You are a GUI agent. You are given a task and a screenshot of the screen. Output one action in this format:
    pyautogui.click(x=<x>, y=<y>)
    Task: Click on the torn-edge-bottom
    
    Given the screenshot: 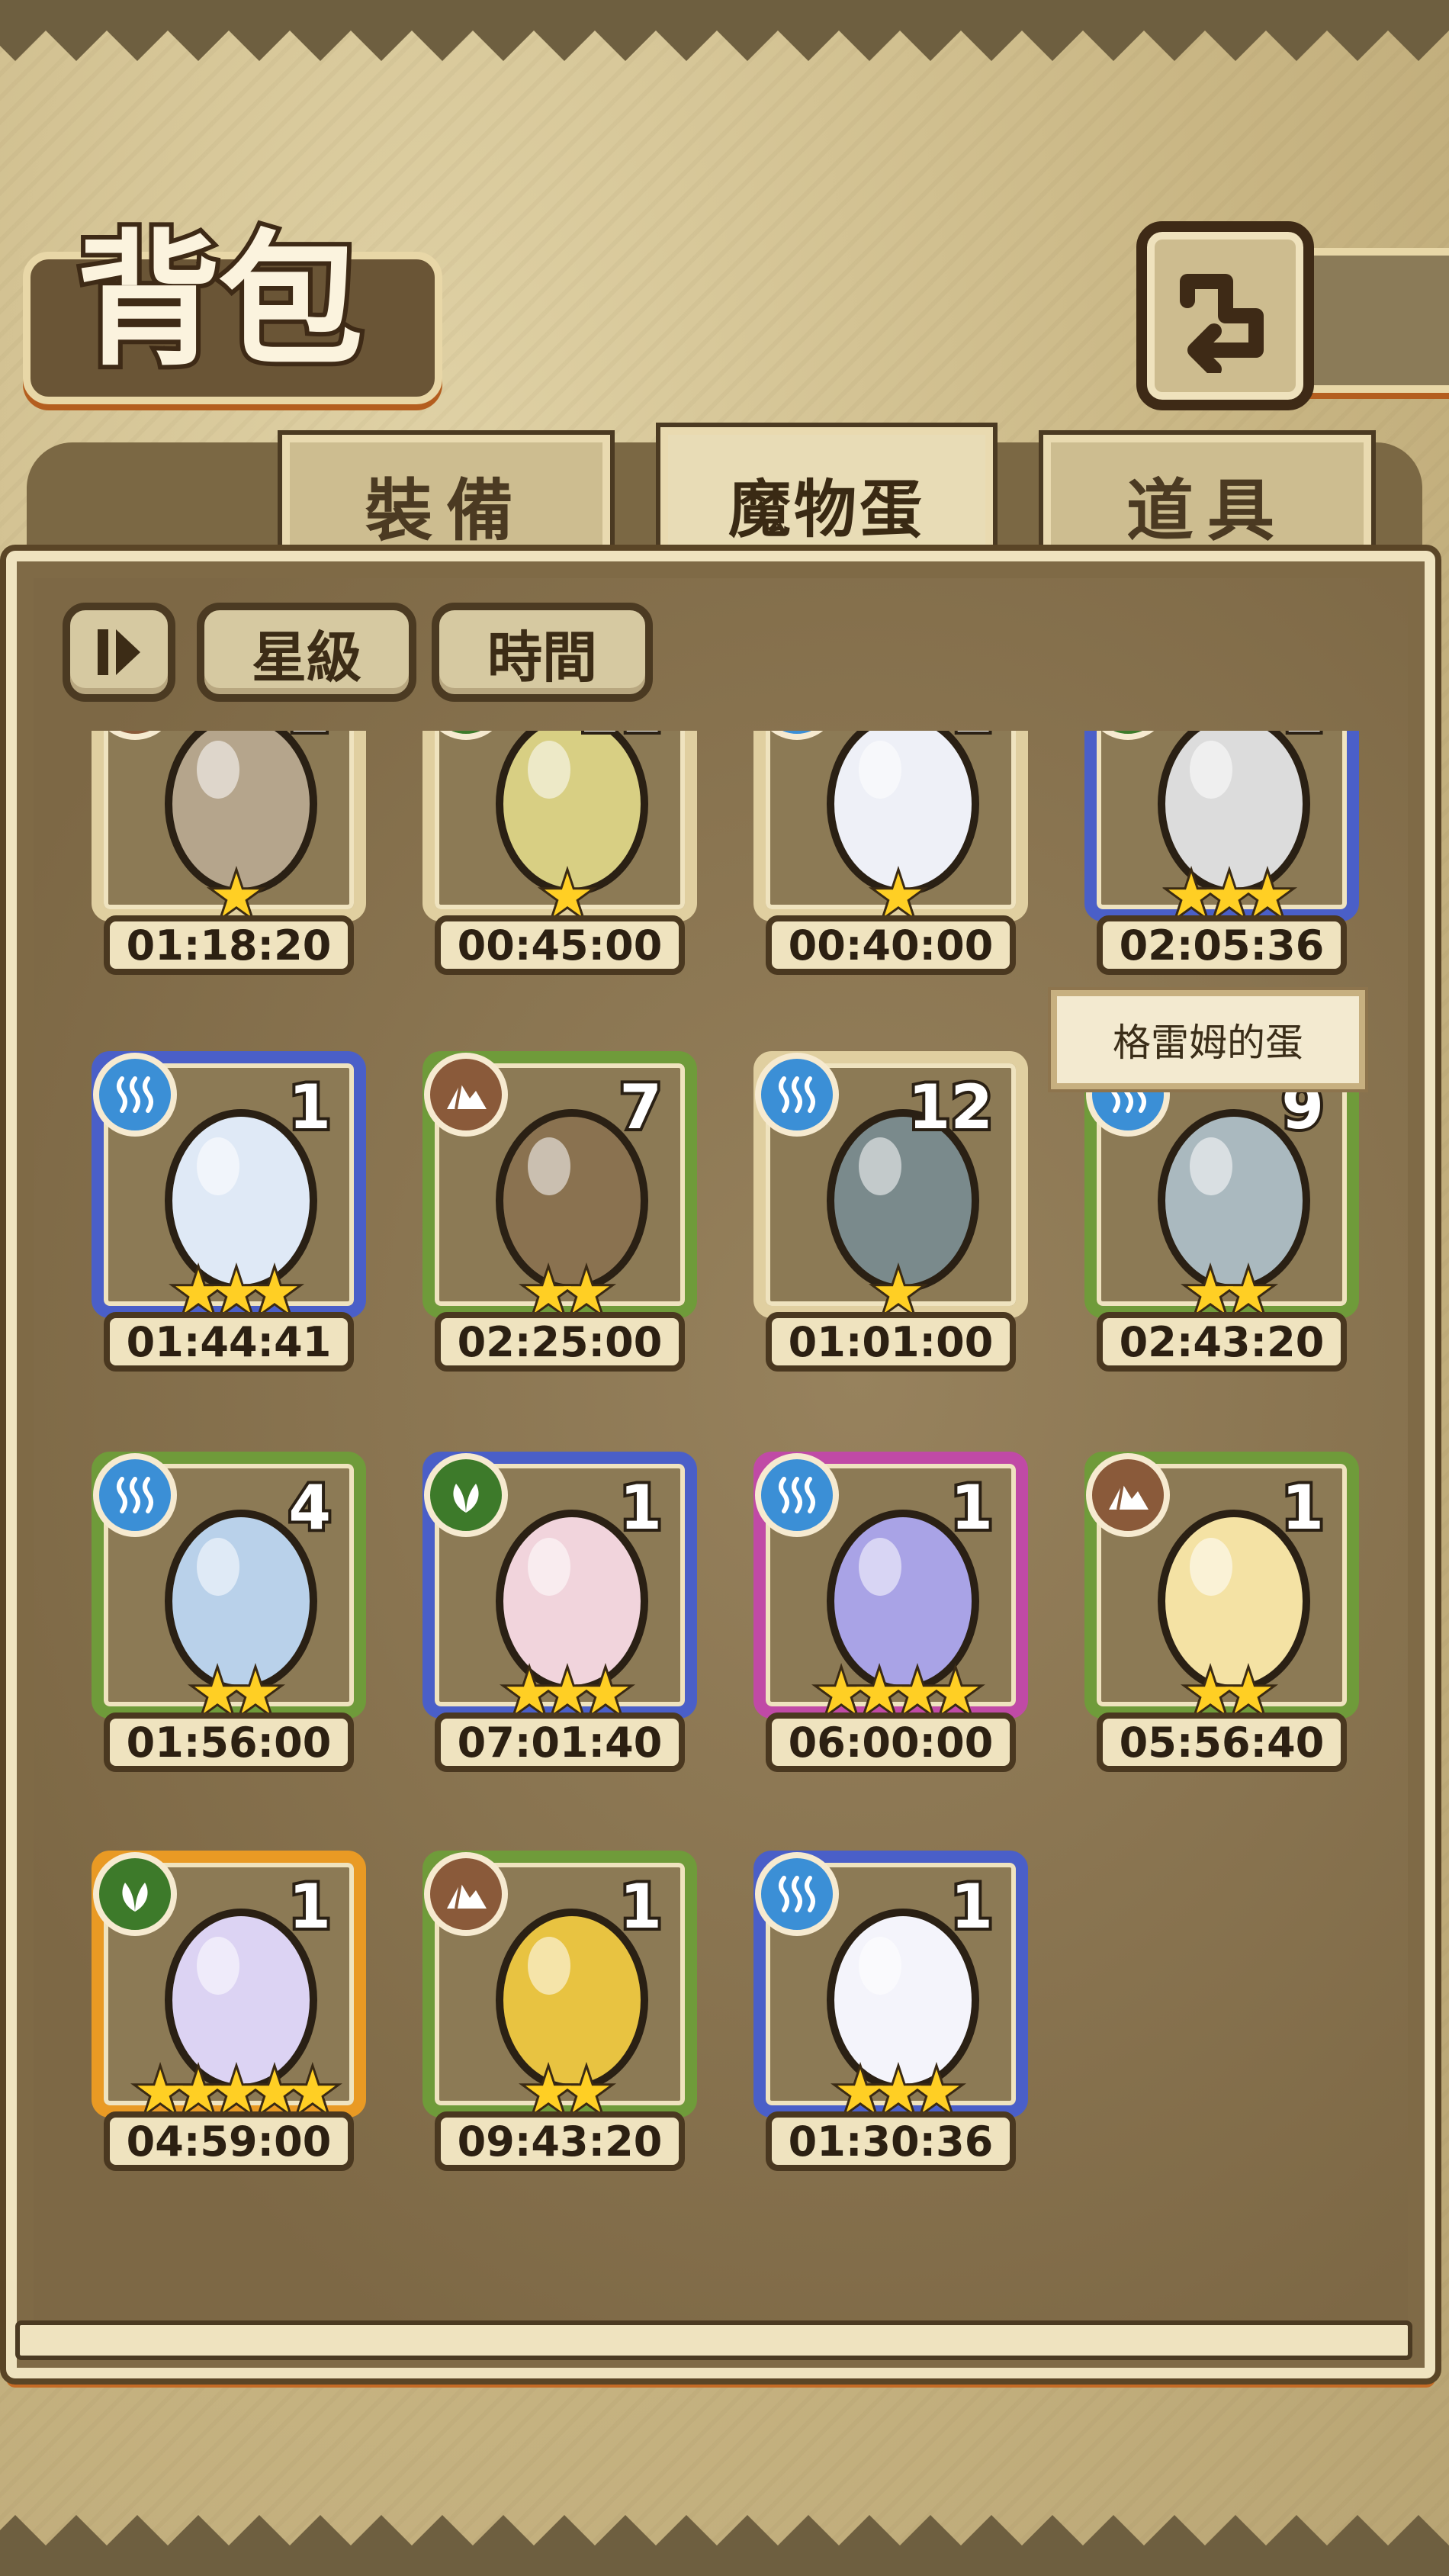 What is the action you would take?
    pyautogui.click(x=725, y=2545)
    